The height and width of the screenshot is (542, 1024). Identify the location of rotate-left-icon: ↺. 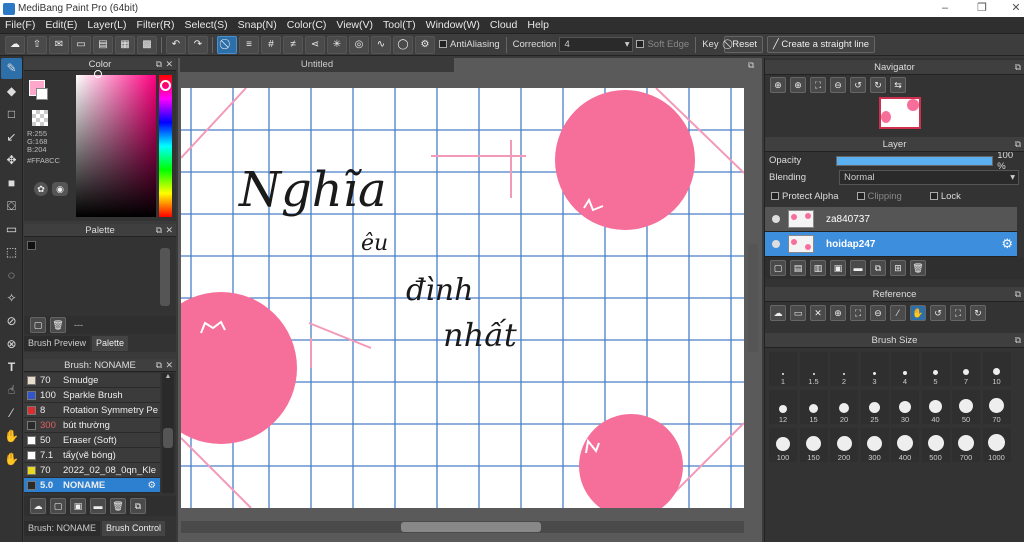
(858, 85).